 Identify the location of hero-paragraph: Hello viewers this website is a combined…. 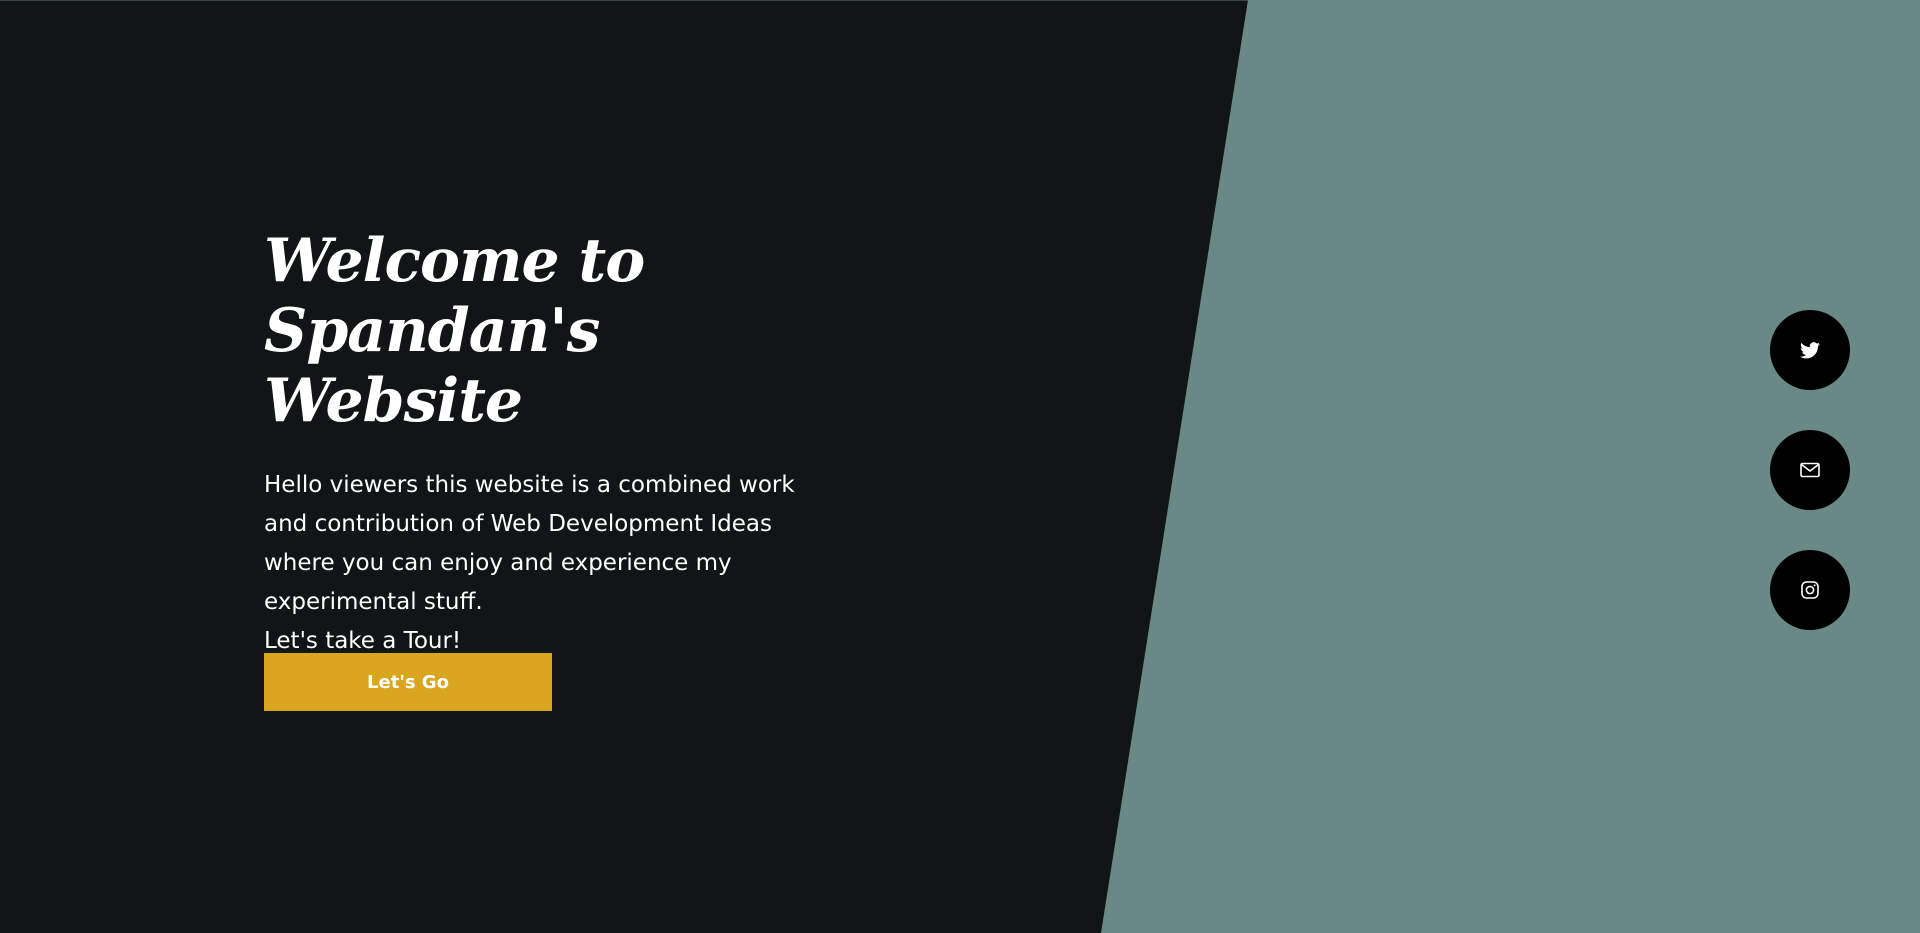
(529, 543).